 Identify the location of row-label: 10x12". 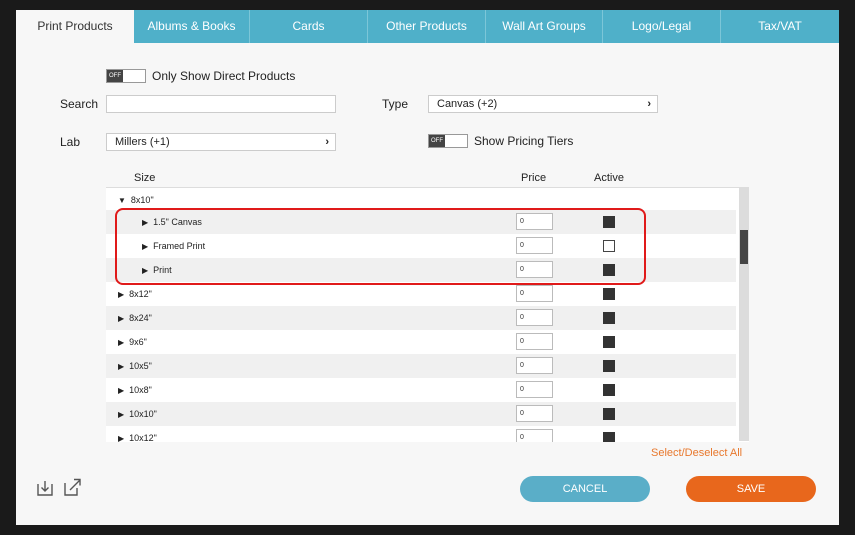
(143, 437).